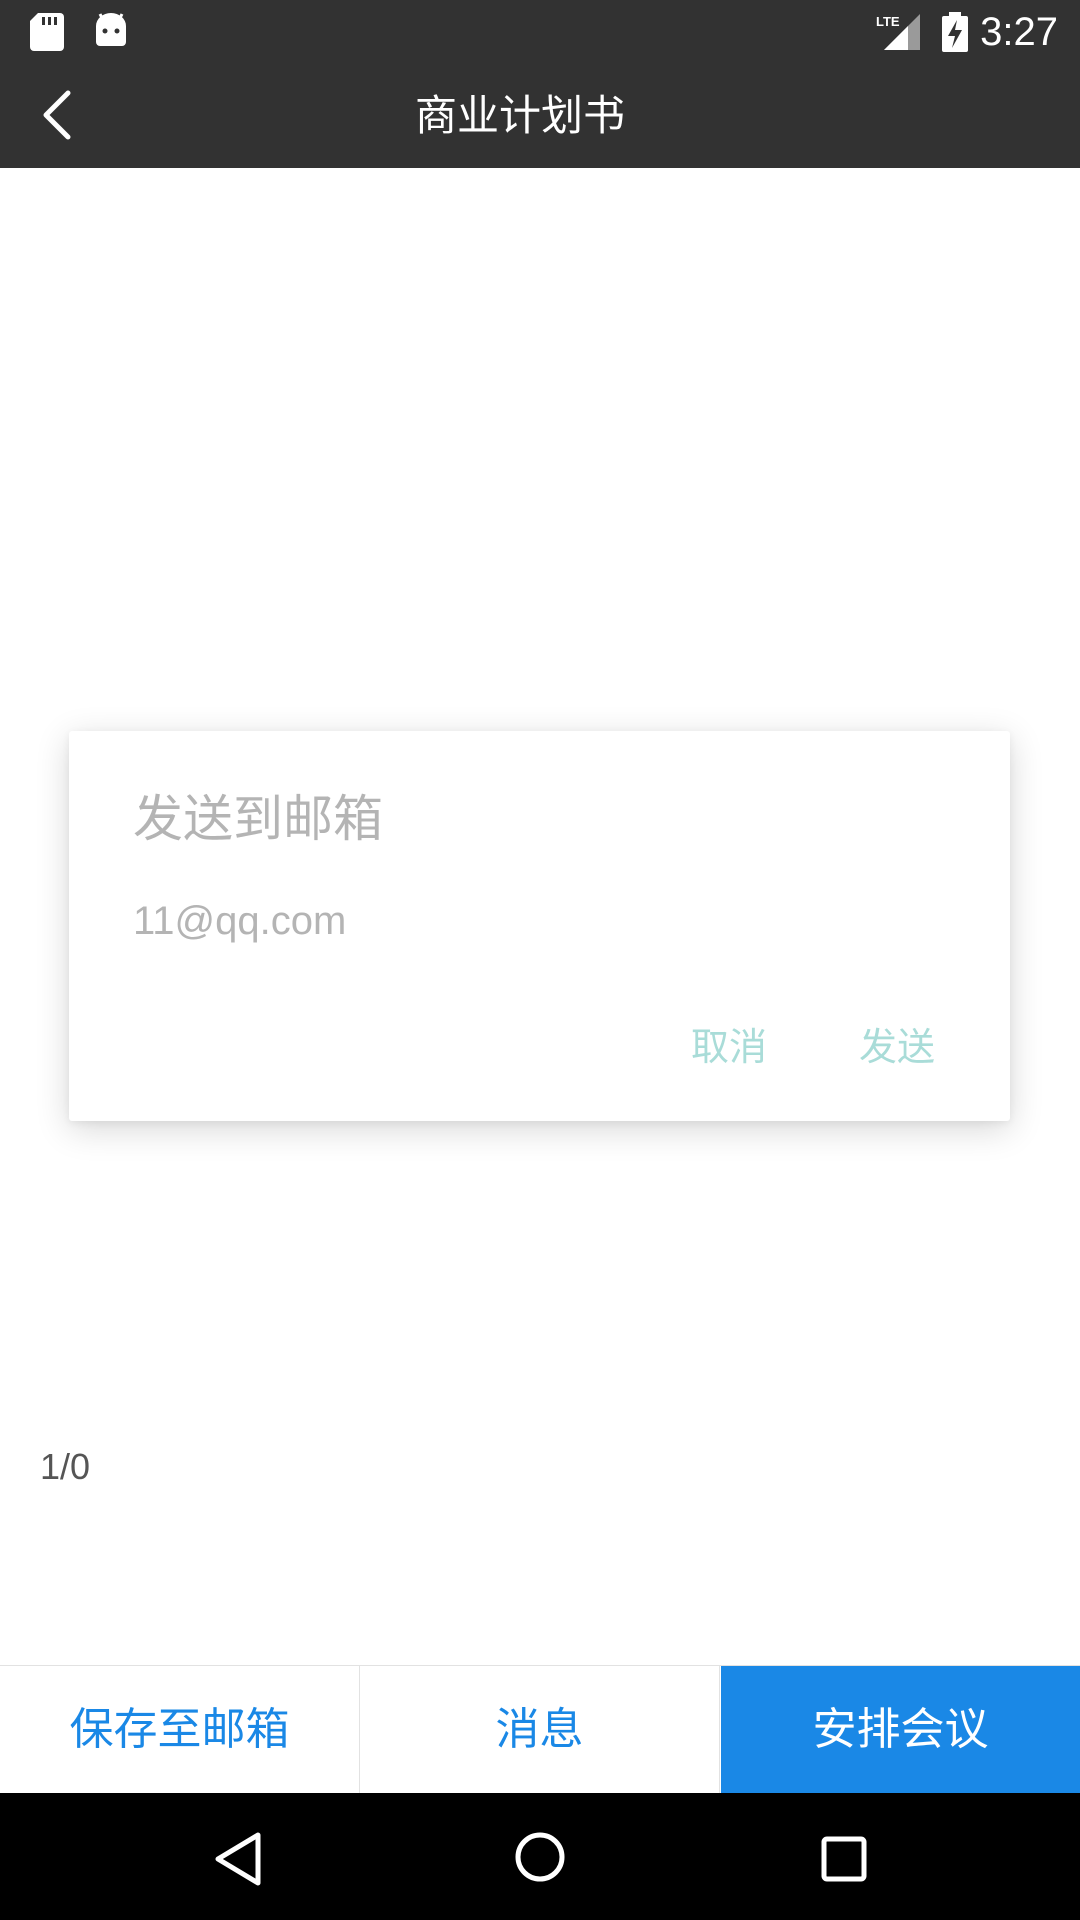 This screenshot has height=1920, width=1080. Describe the element at coordinates (1019, 32) in the screenshot. I see `status-clock: 3:27` at that location.